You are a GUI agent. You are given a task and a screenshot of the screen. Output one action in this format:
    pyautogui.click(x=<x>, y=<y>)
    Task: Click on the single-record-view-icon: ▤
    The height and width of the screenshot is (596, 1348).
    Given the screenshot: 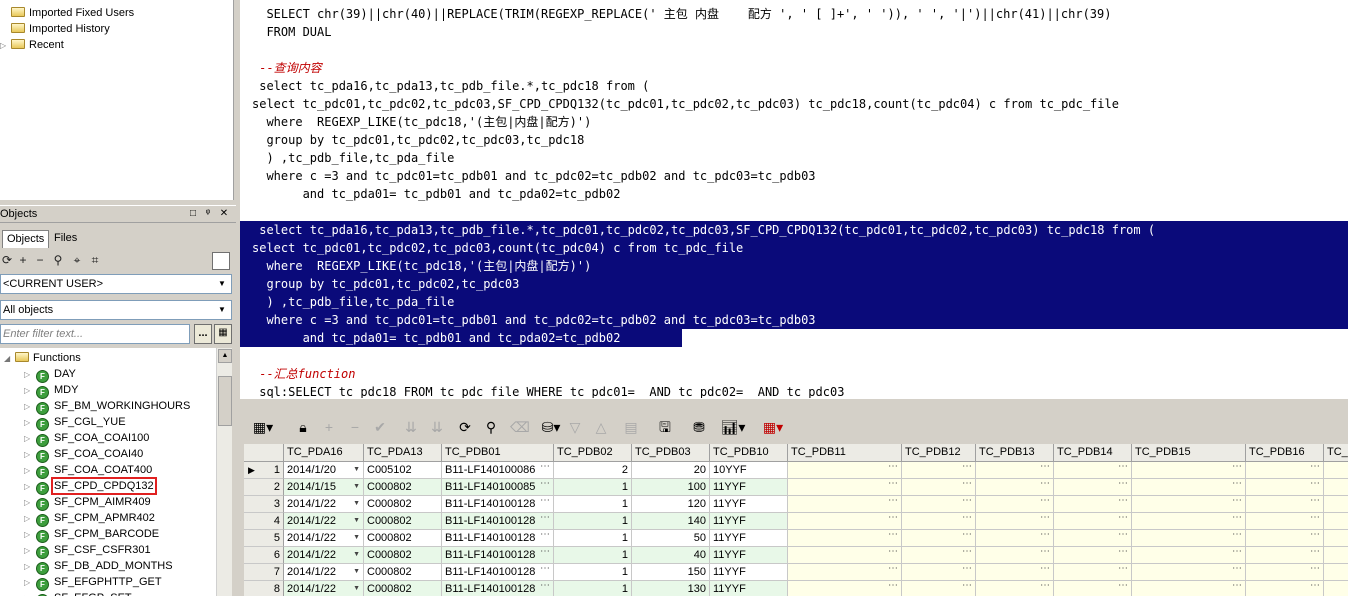 What is the action you would take?
    pyautogui.click(x=631, y=427)
    